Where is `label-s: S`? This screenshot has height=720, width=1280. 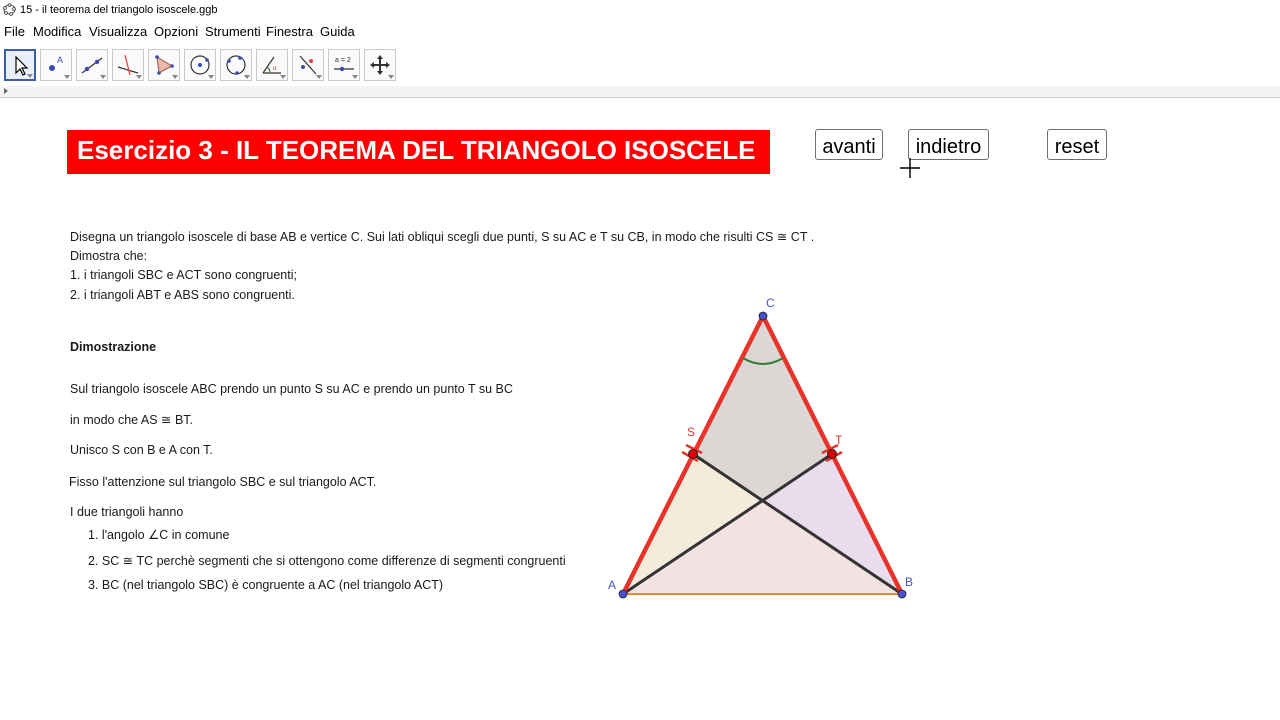
label-s: S is located at coordinates (691, 432).